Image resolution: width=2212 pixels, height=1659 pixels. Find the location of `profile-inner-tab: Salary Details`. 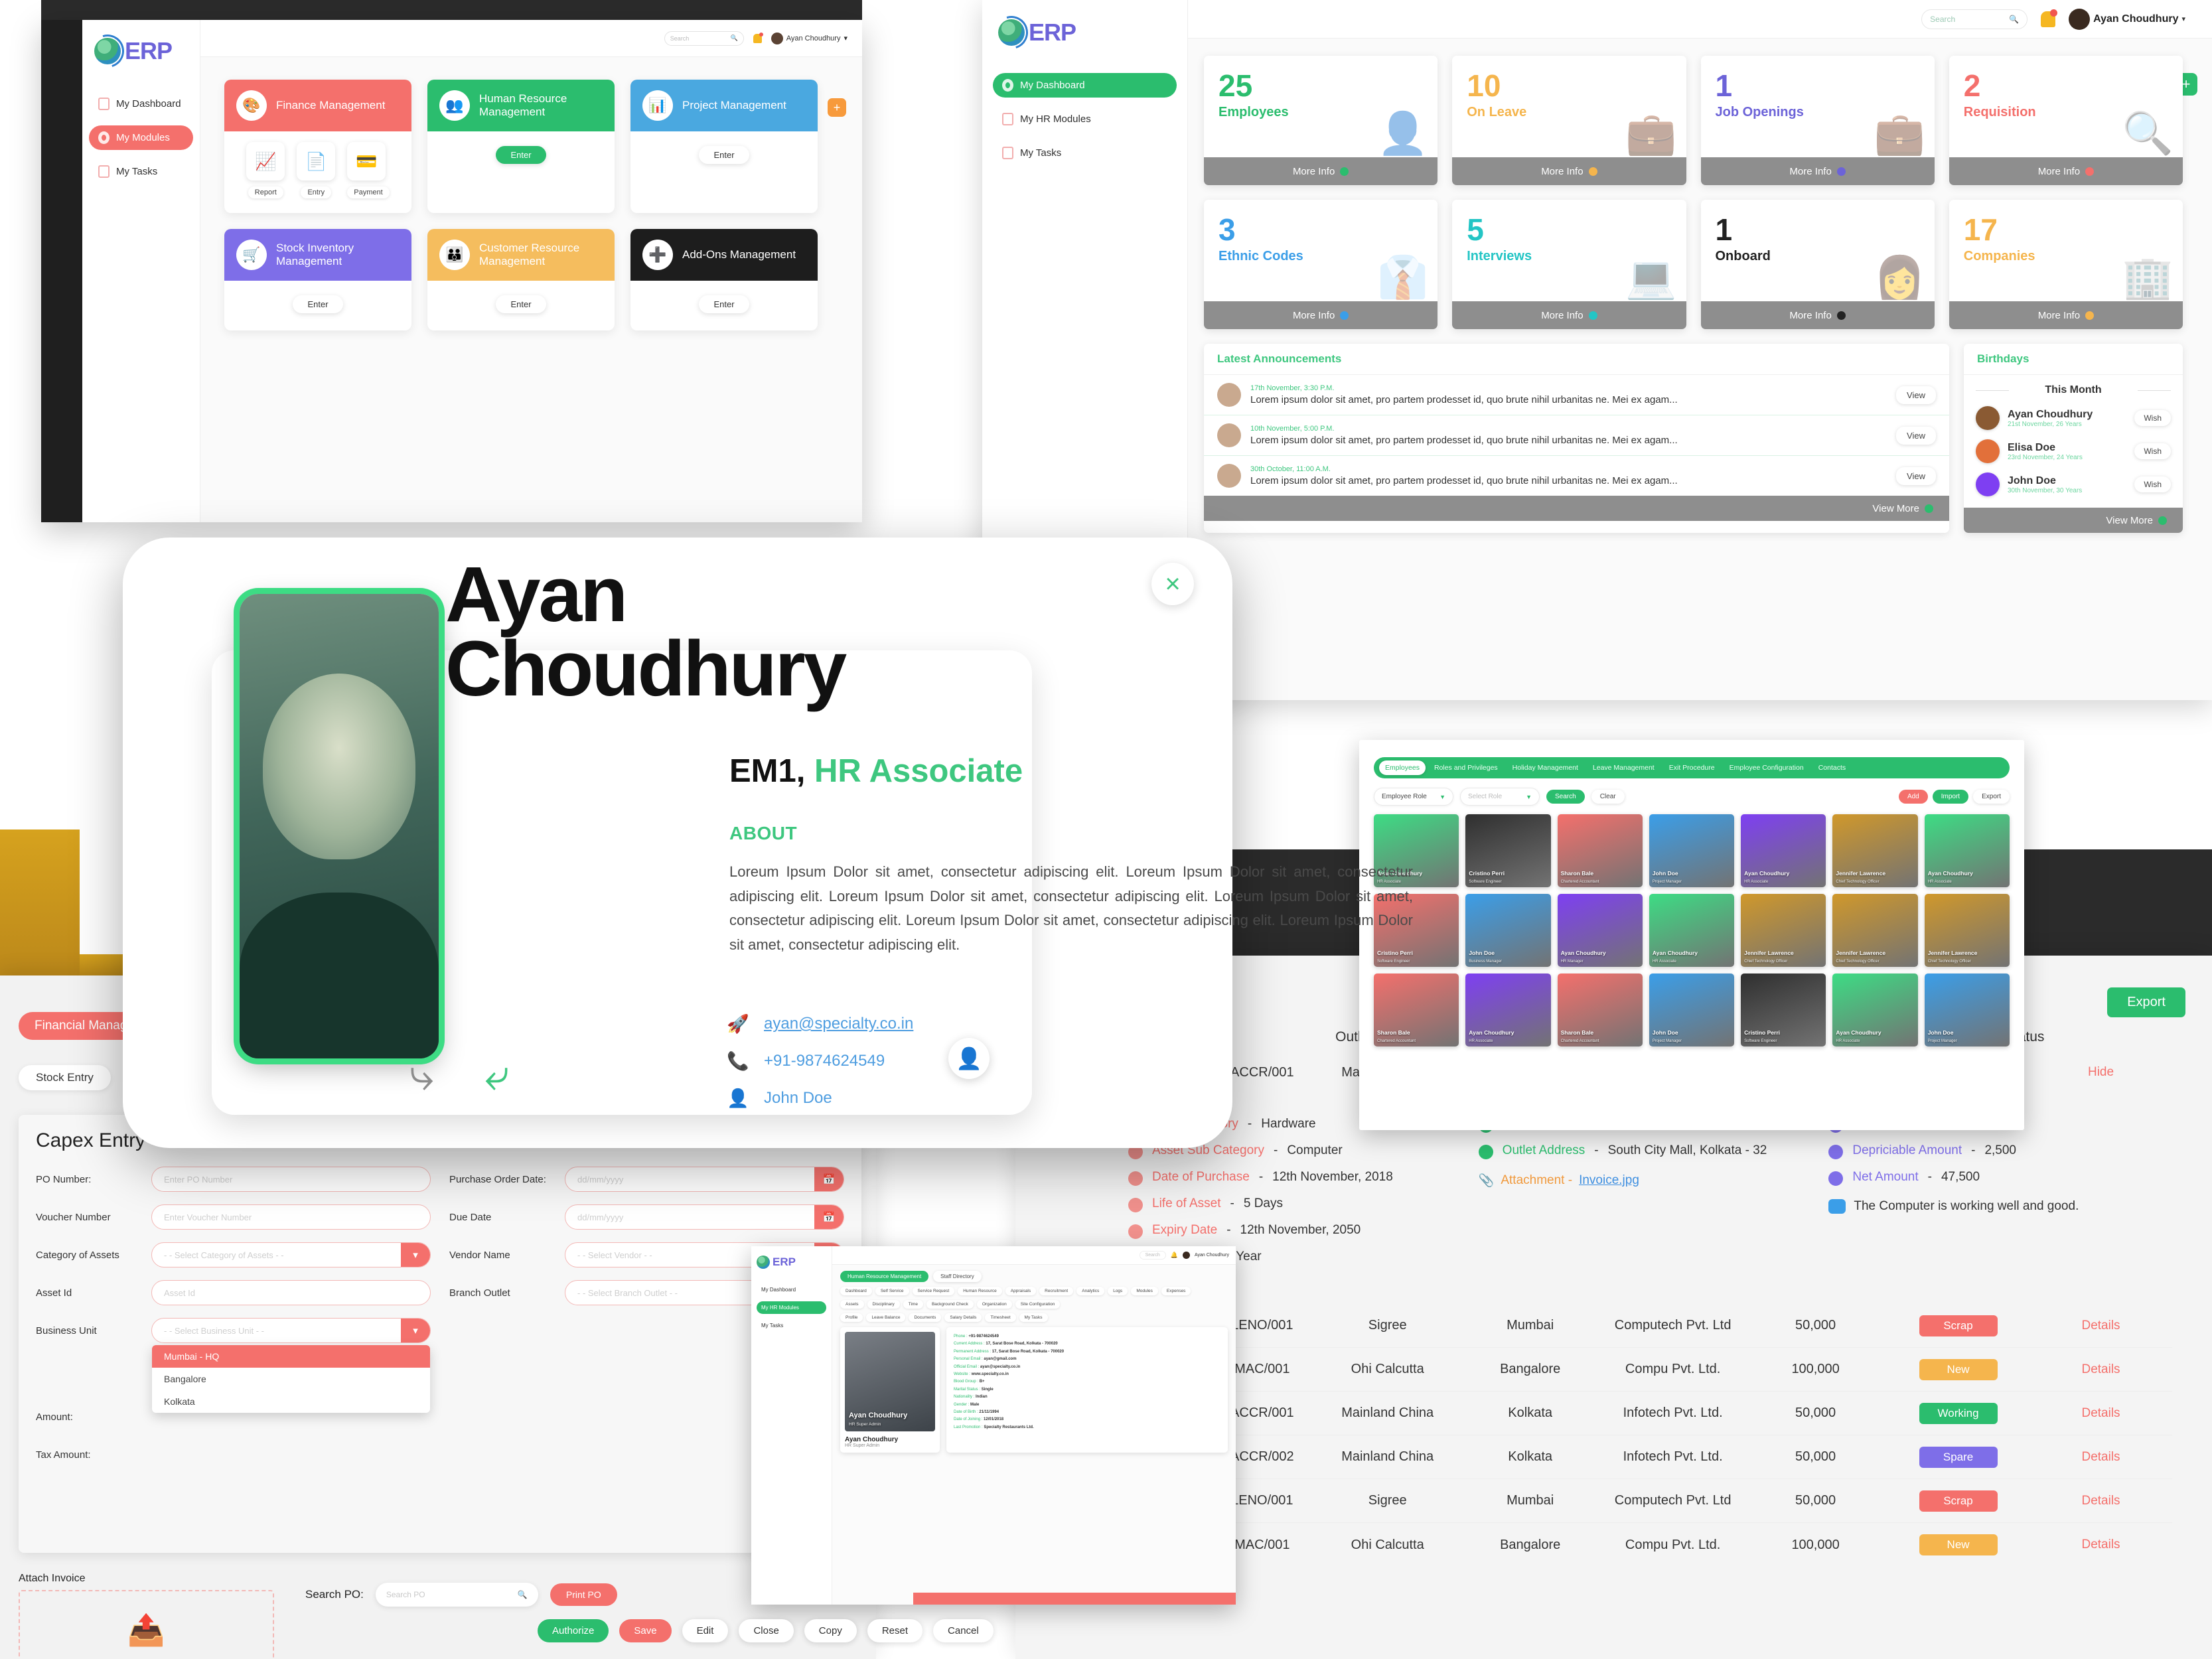

profile-inner-tab: Salary Details is located at coordinates (963, 1317).